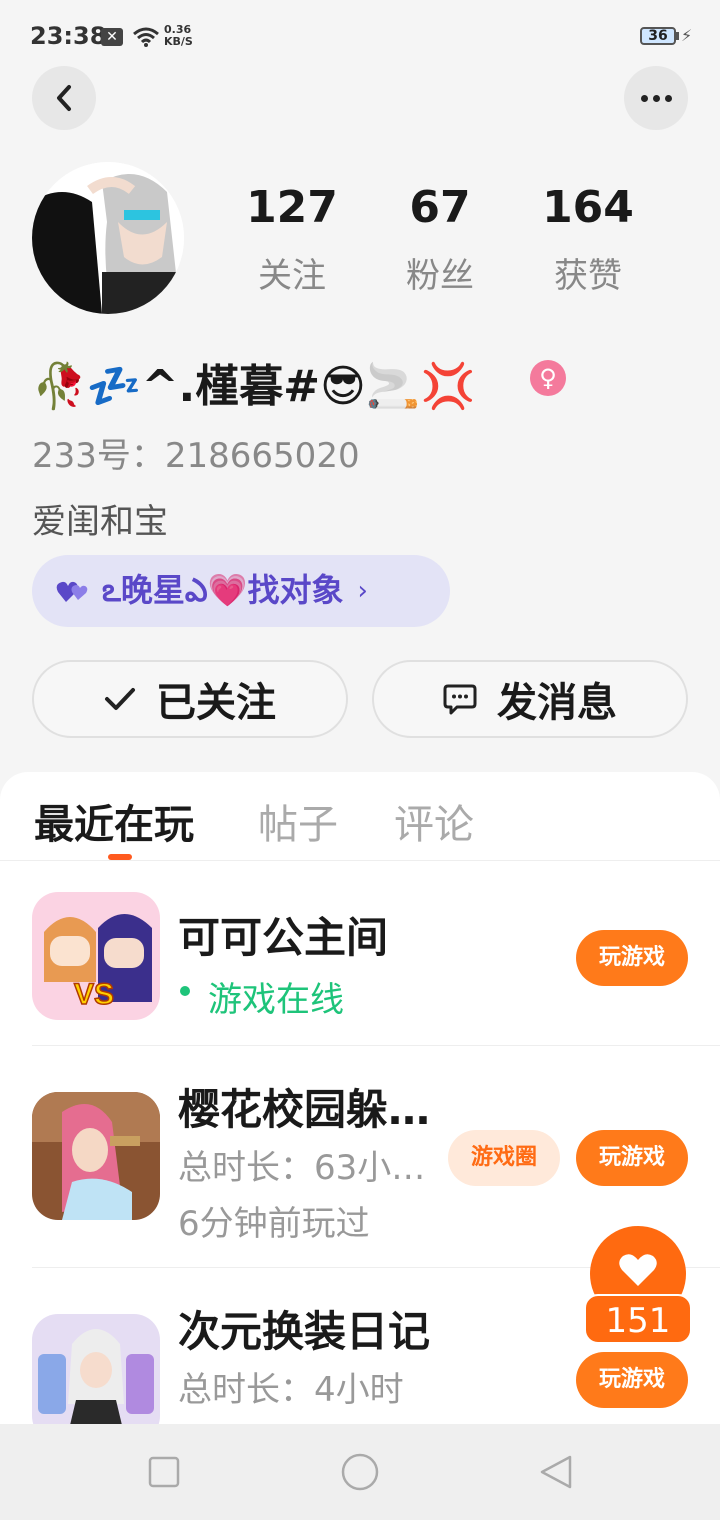 The image size is (720, 1520). What do you see at coordinates (556, 1472) in the screenshot?
I see `back-nav-icon` at bounding box center [556, 1472].